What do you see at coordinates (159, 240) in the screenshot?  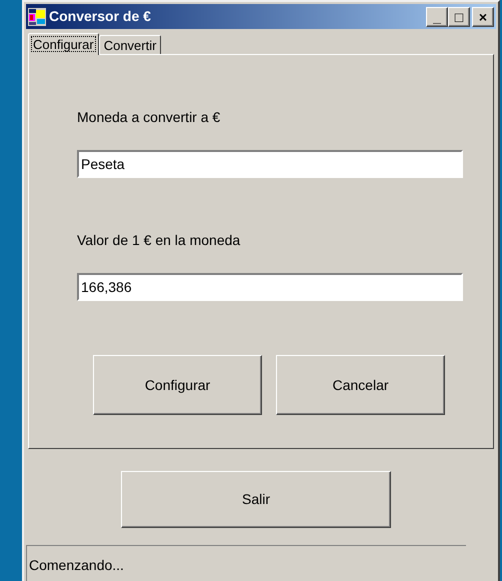 I see `field-label: Valor de 1 € en la moneda` at bounding box center [159, 240].